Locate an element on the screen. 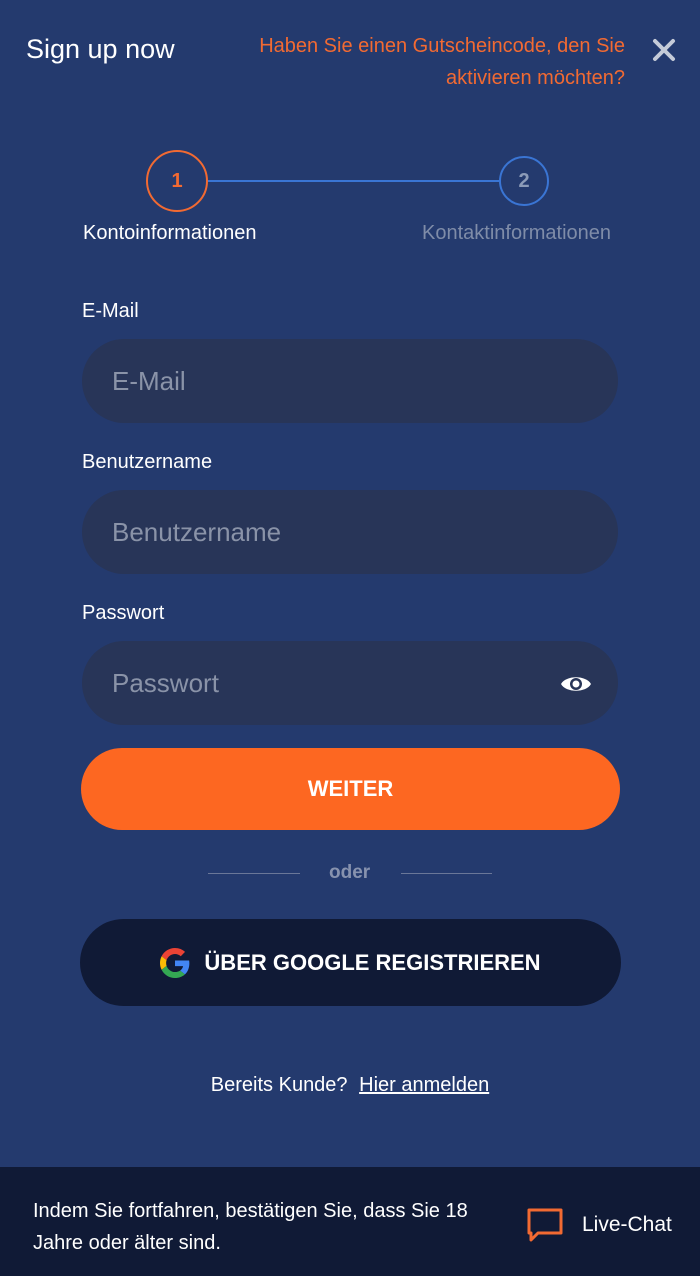  email-field is located at coordinates (350, 381).